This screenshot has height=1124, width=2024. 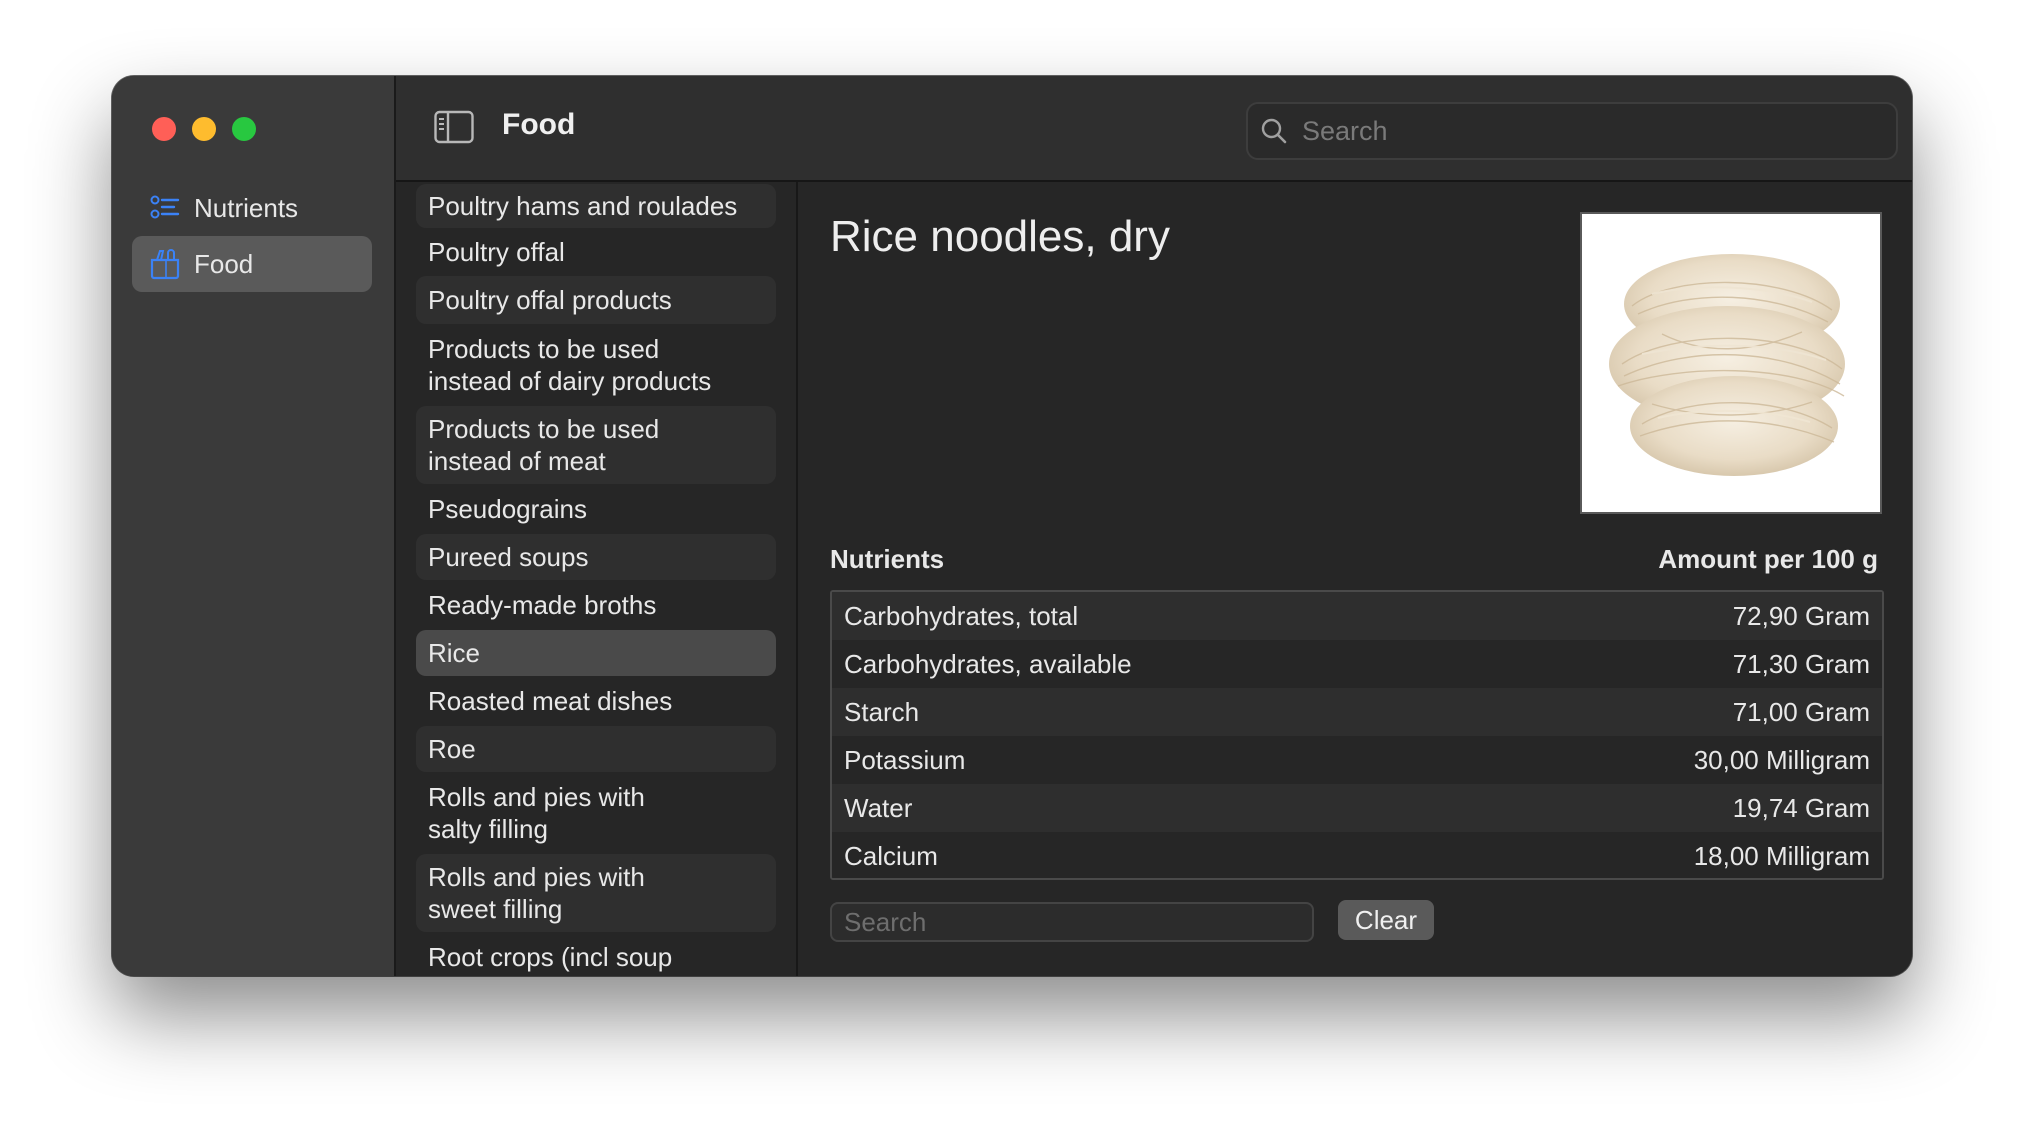 What do you see at coordinates (1154, 129) in the screenshot?
I see `toolbar: Food Search` at bounding box center [1154, 129].